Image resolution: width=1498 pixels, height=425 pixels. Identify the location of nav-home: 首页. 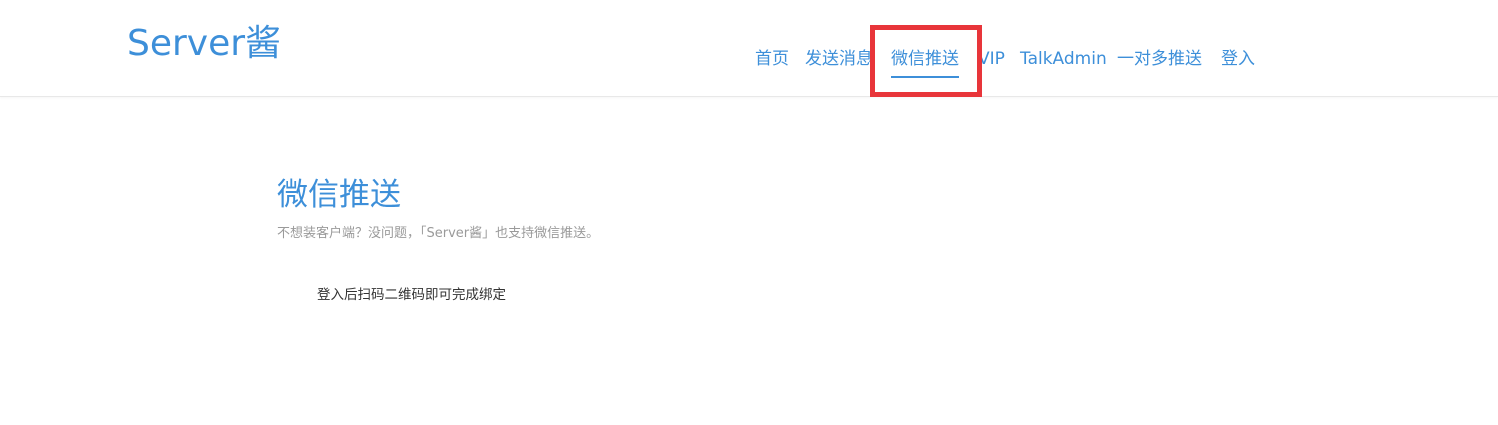
(772, 59).